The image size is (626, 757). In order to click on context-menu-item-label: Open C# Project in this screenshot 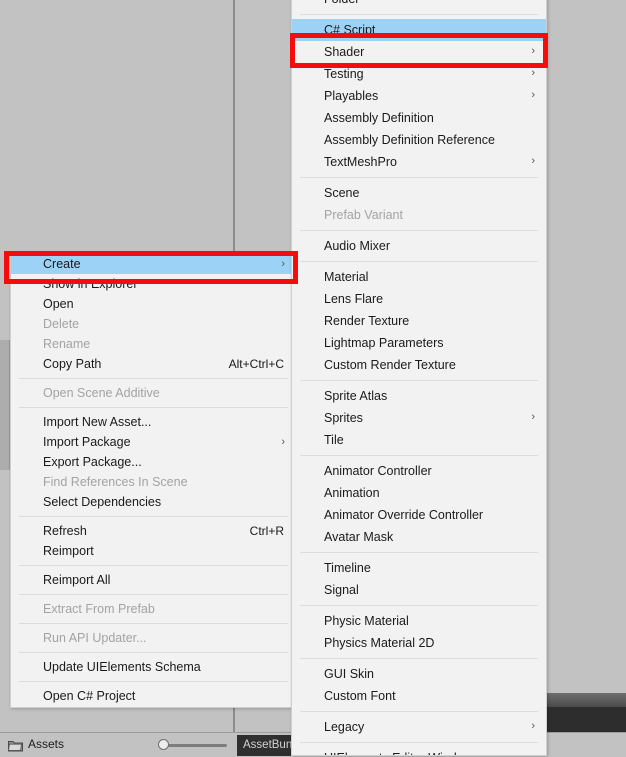, I will do `click(89, 696)`.